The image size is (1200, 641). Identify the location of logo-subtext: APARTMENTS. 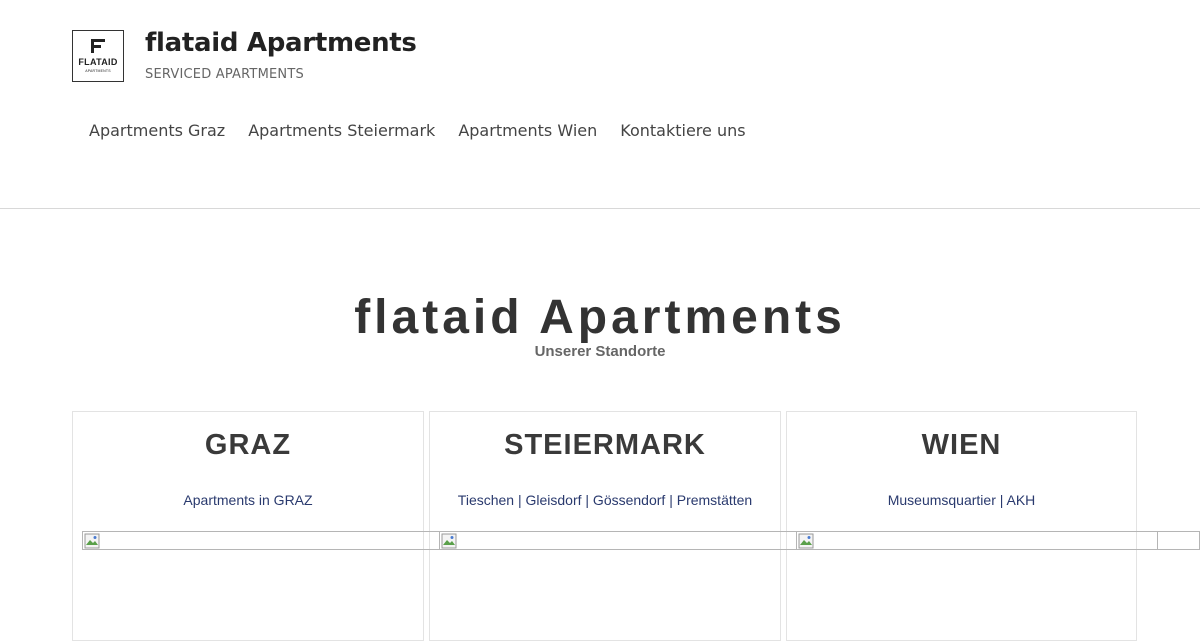
(98, 71).